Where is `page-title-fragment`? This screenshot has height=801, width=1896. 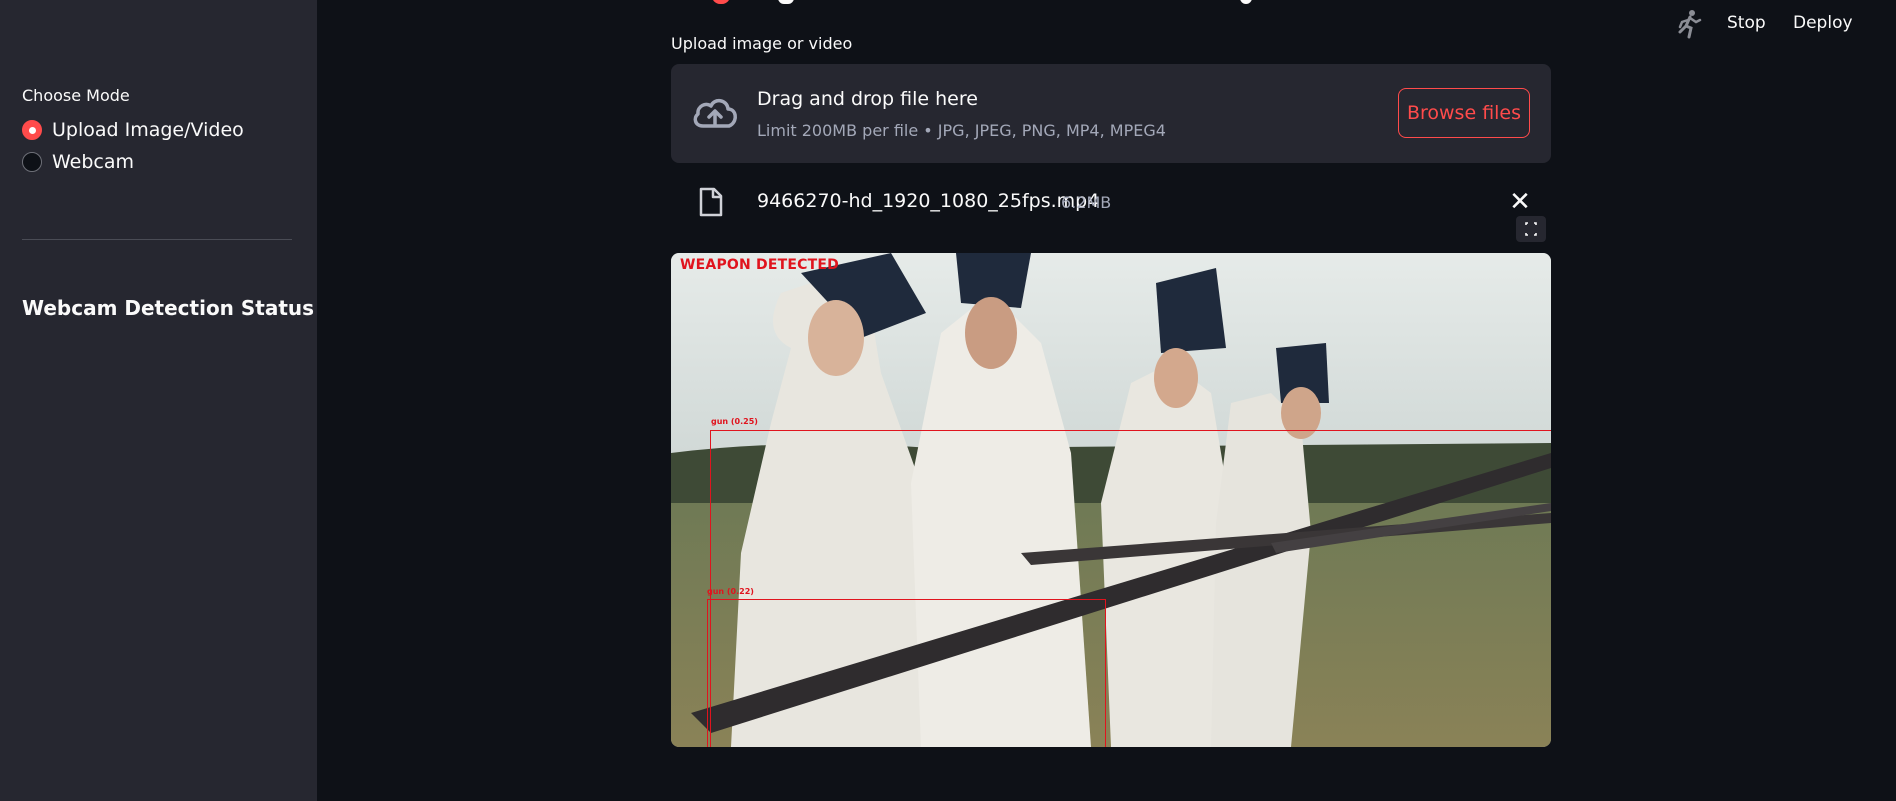 page-title-fragment is located at coordinates (980, 3).